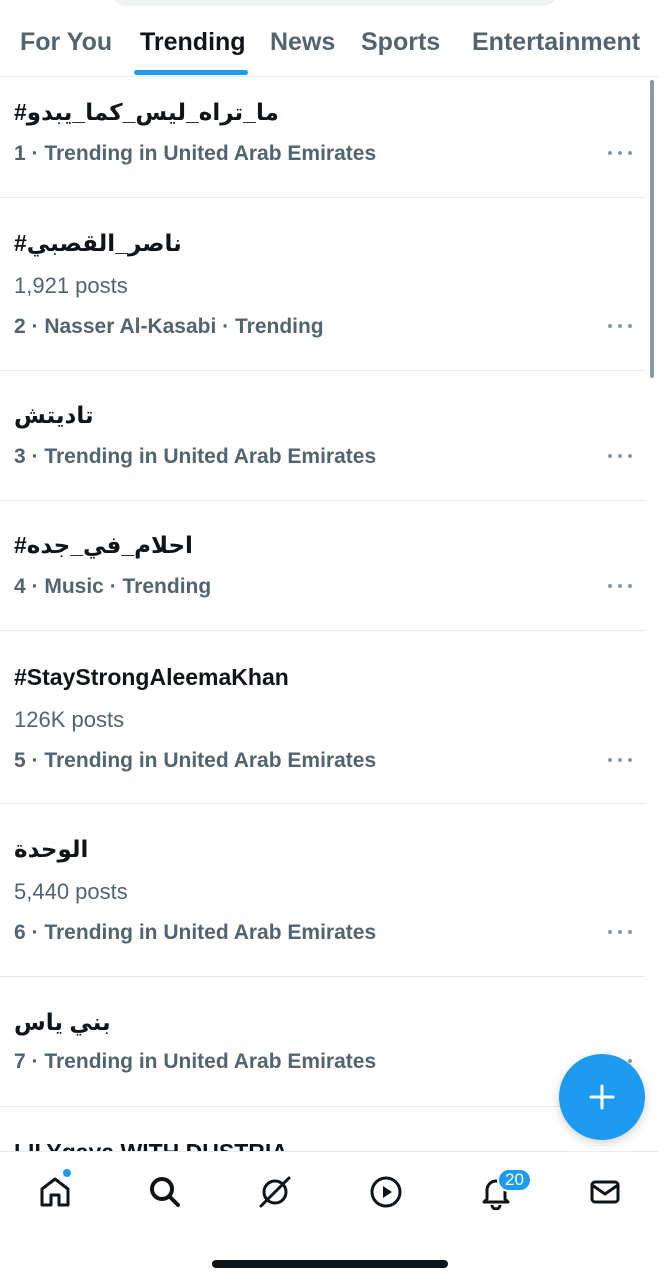 The image size is (659, 1279). Describe the element at coordinates (195, 153) in the screenshot. I see `trend-meta: 1 · Trending in United Arab Emirates` at that location.